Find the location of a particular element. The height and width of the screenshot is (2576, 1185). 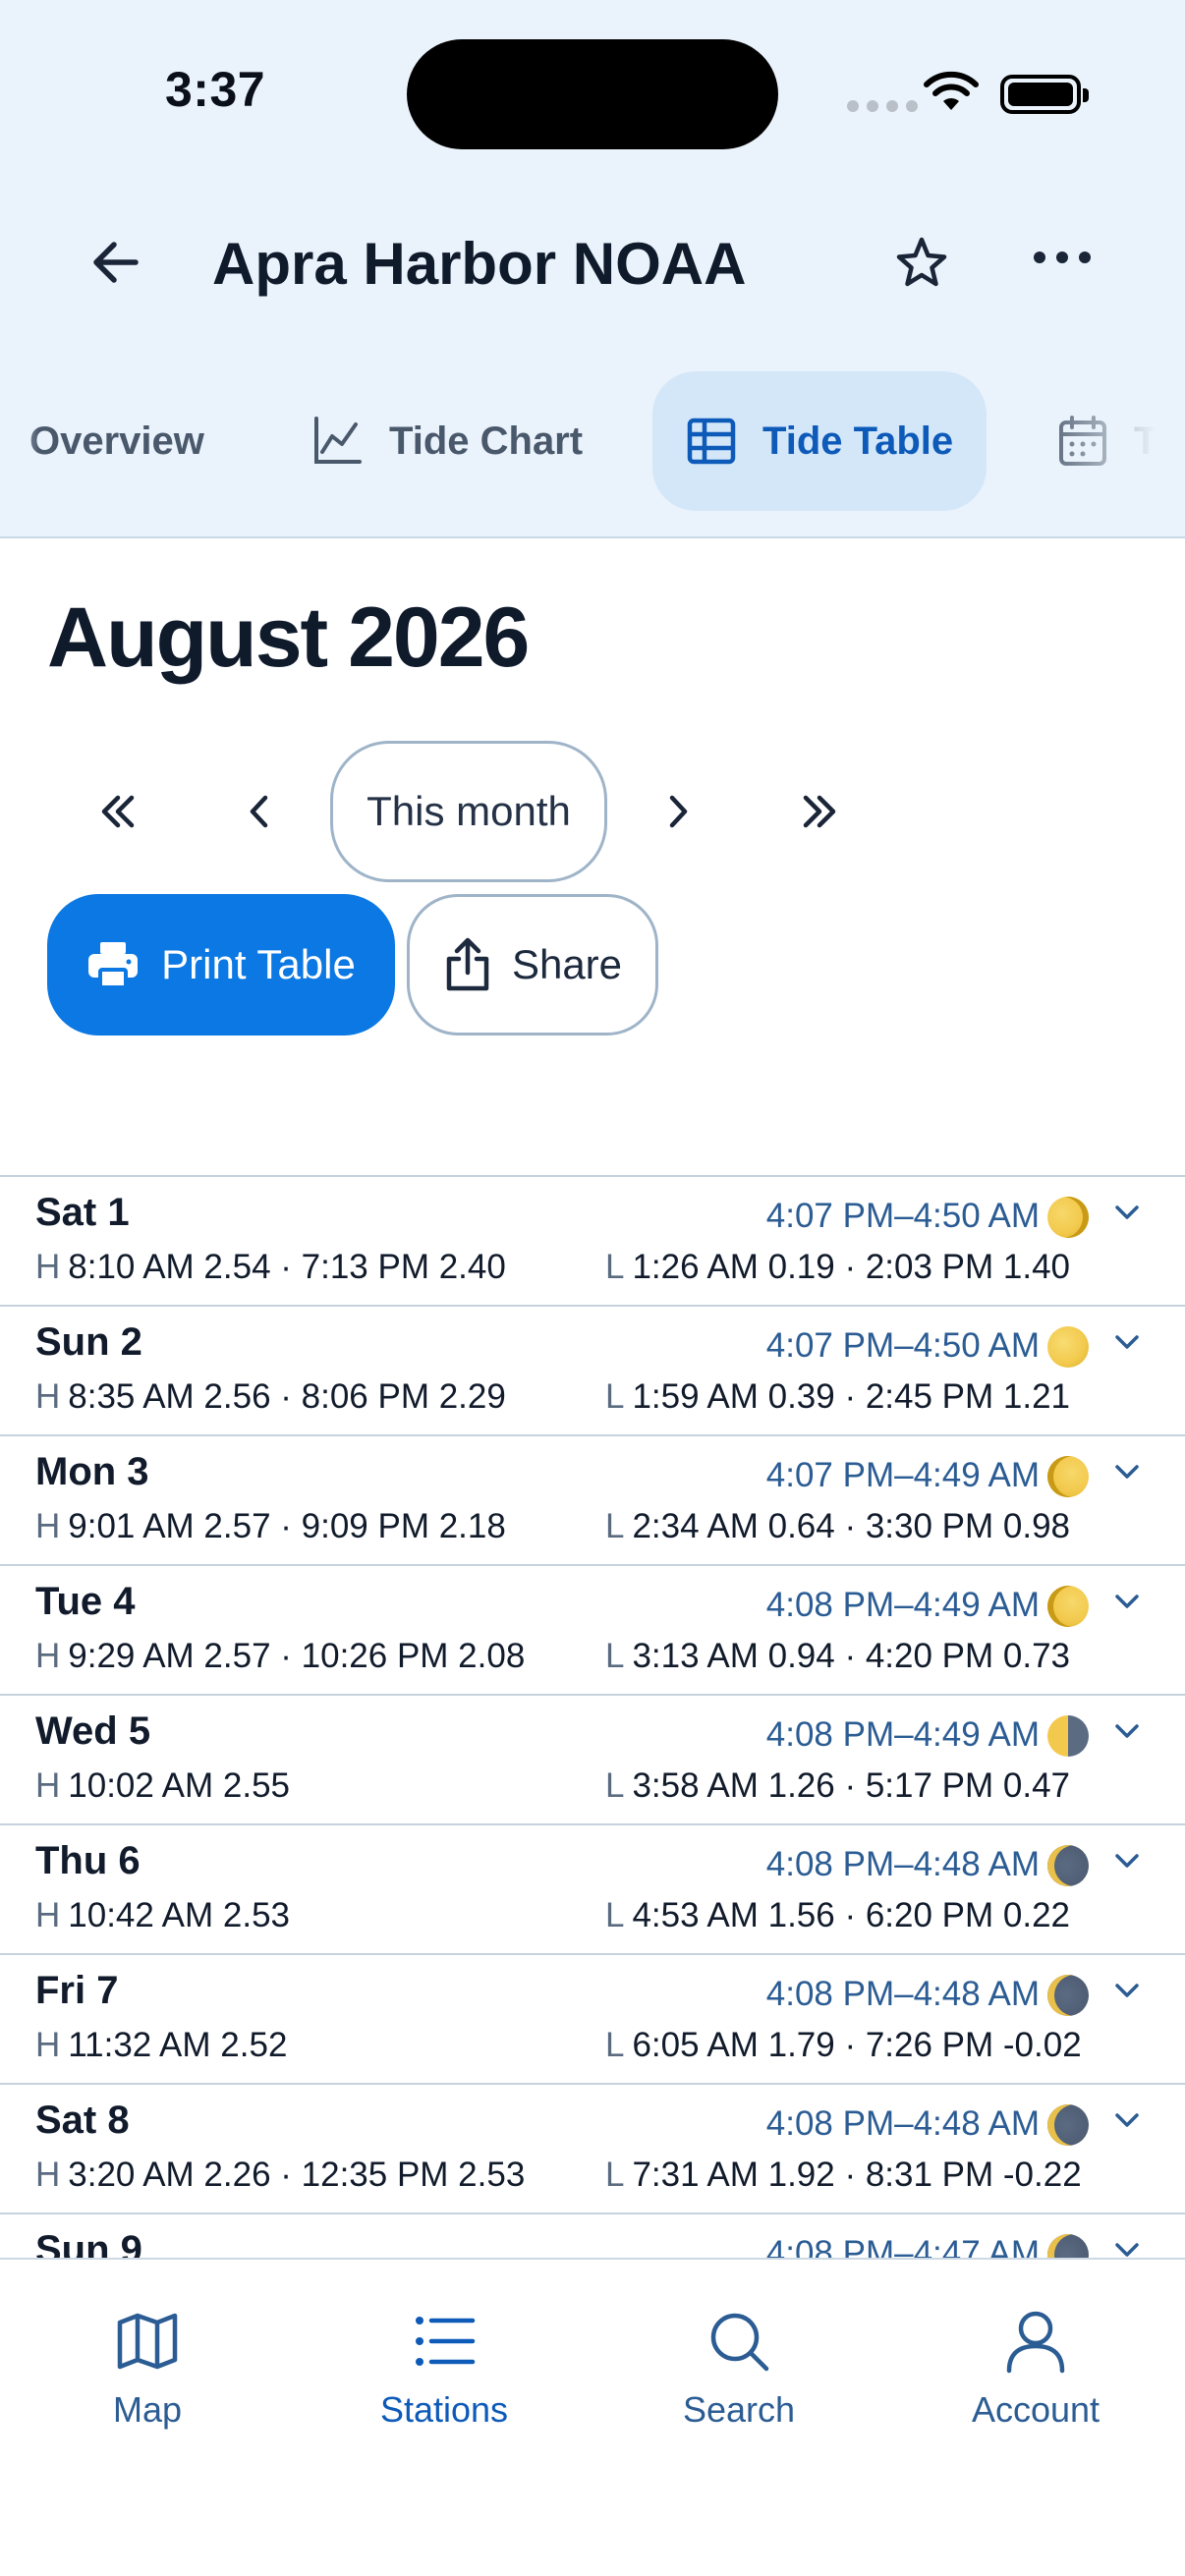

tab-fade-left is located at coordinates (19, 441).